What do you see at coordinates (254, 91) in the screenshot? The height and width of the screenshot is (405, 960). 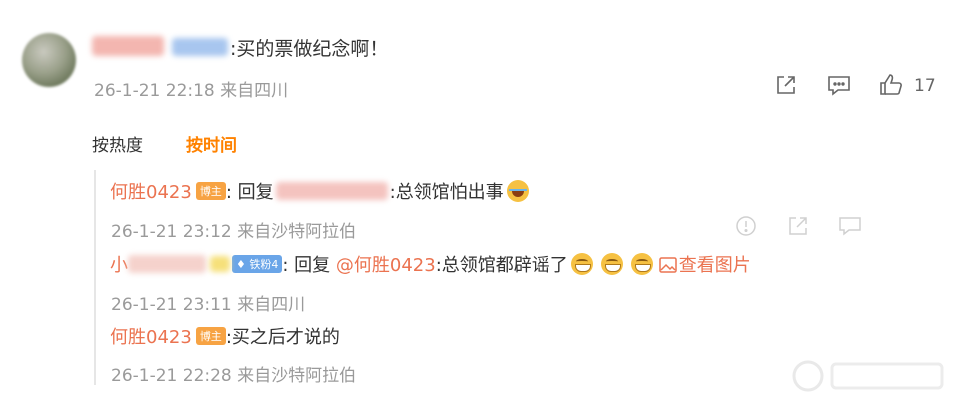 I see `comment-location: 来自四川` at bounding box center [254, 91].